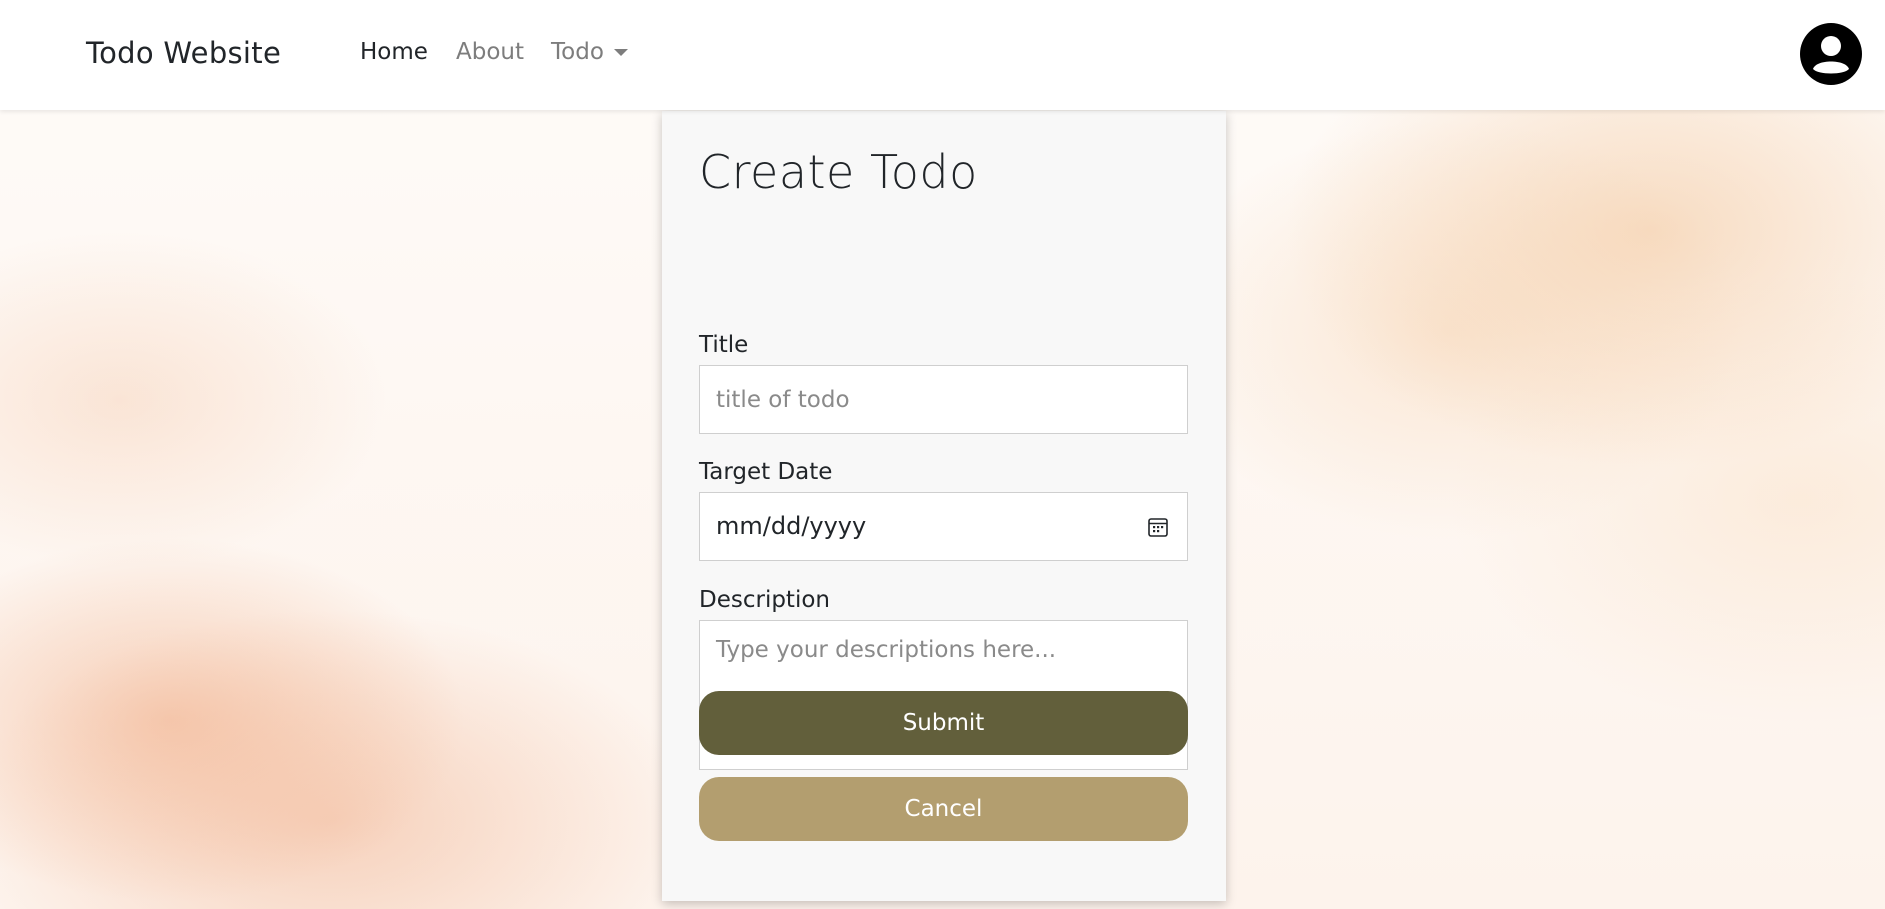  I want to click on title-label: Title, so click(724, 345).